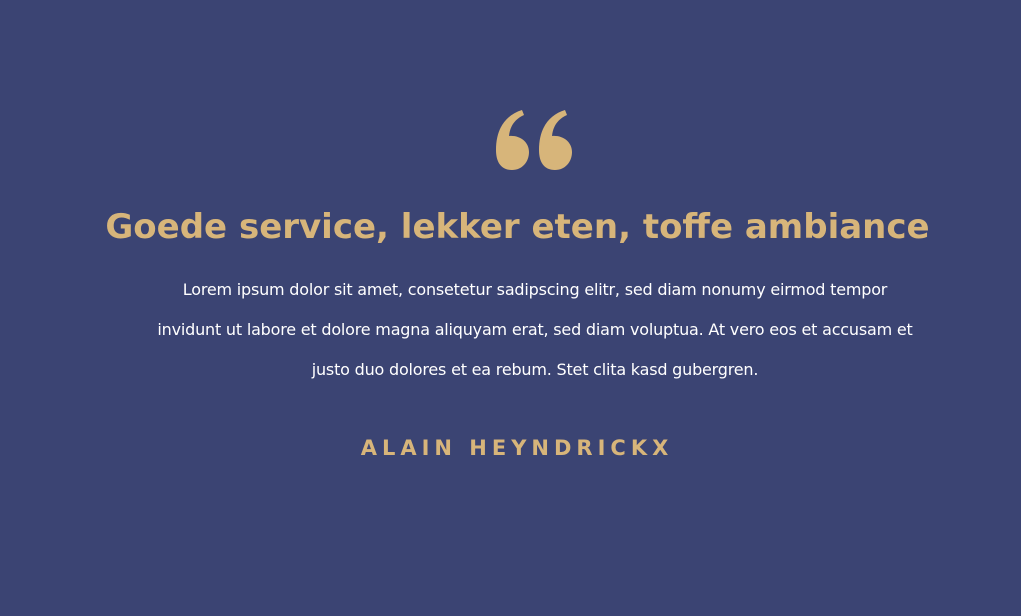 Image resolution: width=1021 pixels, height=616 pixels. What do you see at coordinates (517, 448) in the screenshot?
I see `testimonial-author: ALAIN HEYNDRICKX` at bounding box center [517, 448].